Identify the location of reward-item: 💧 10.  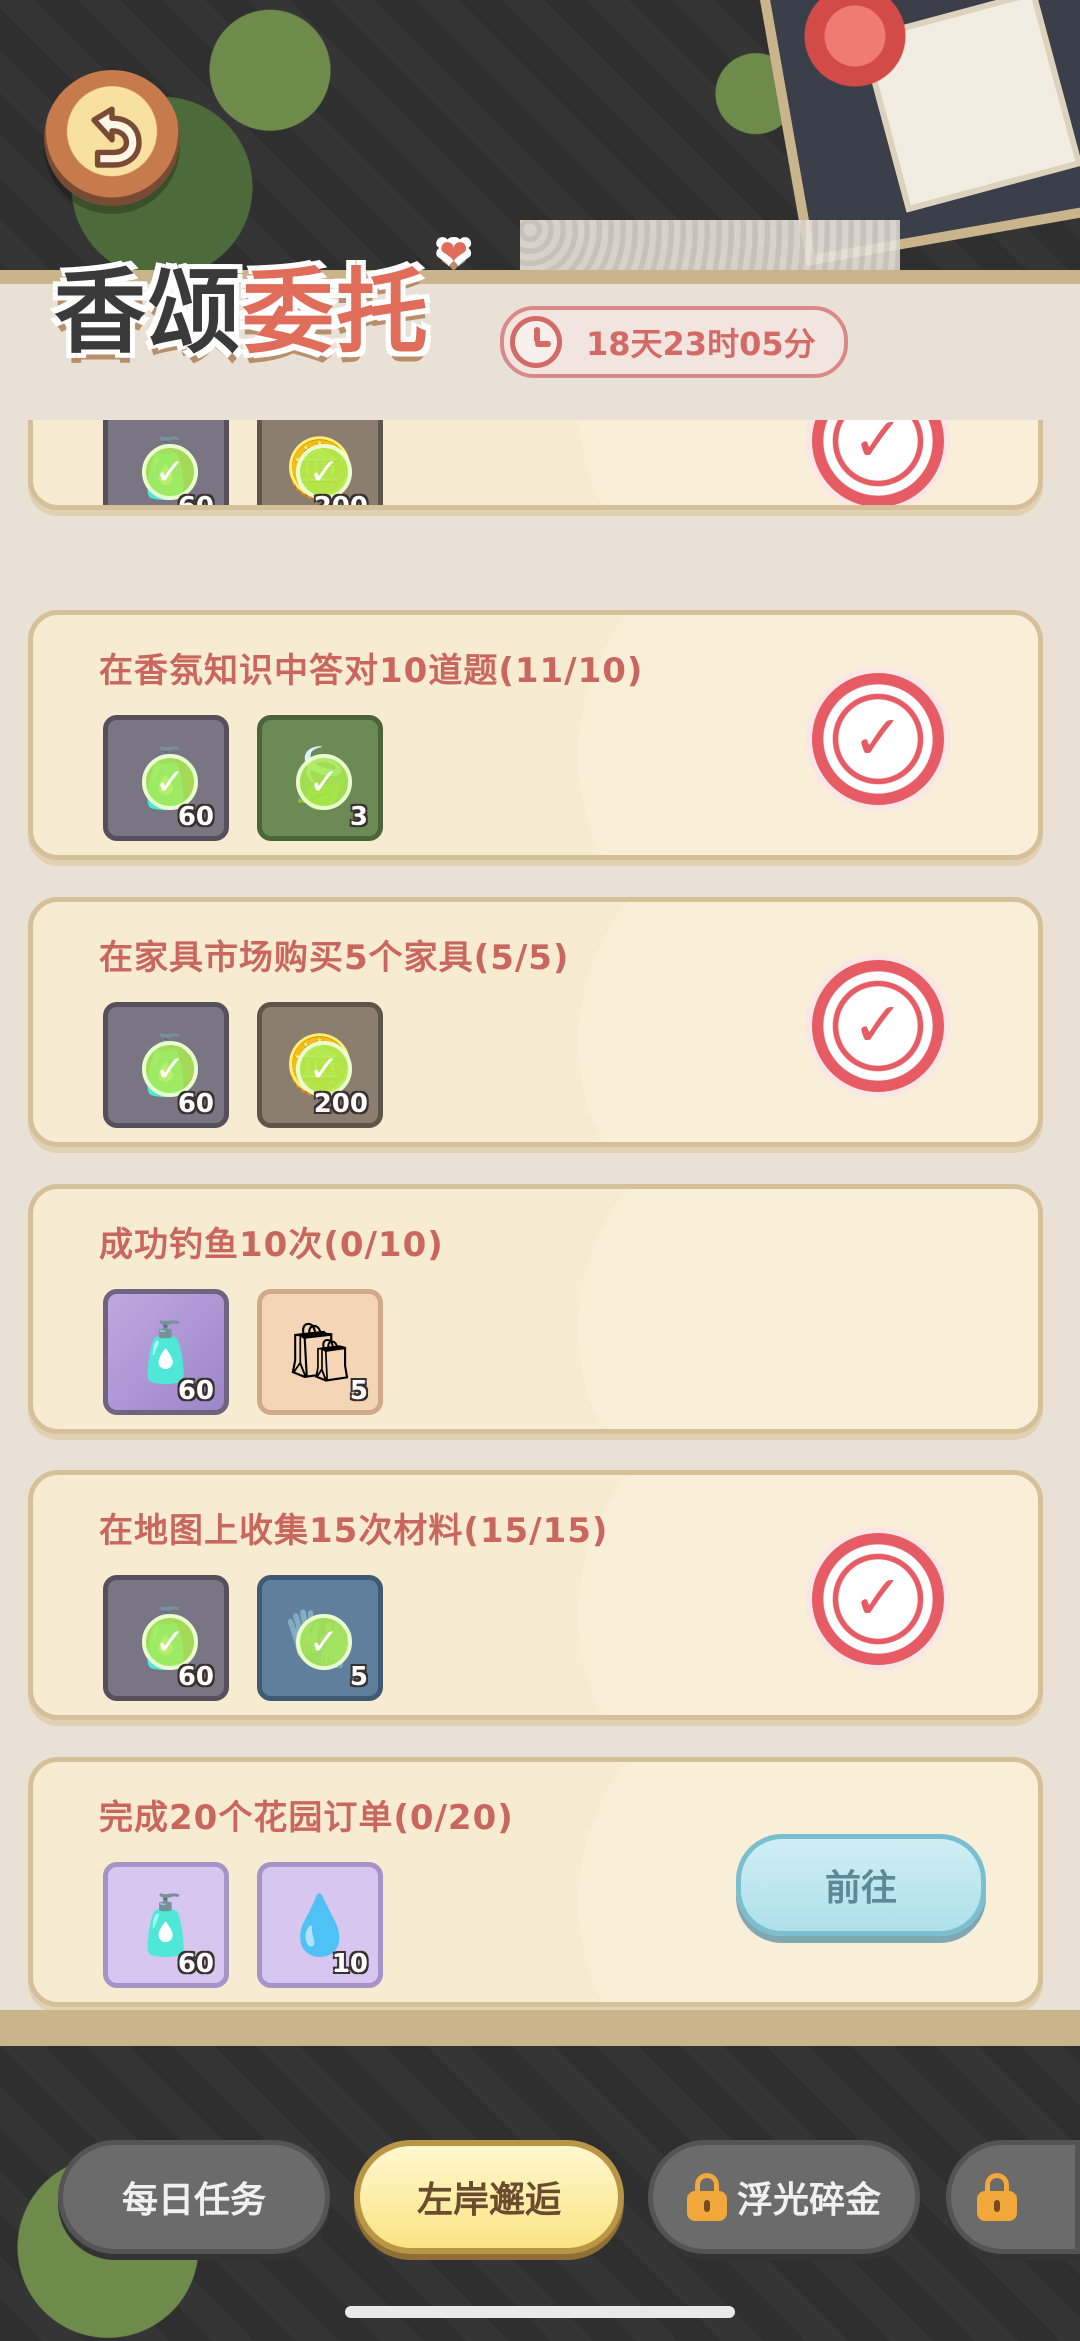
(320, 1925).